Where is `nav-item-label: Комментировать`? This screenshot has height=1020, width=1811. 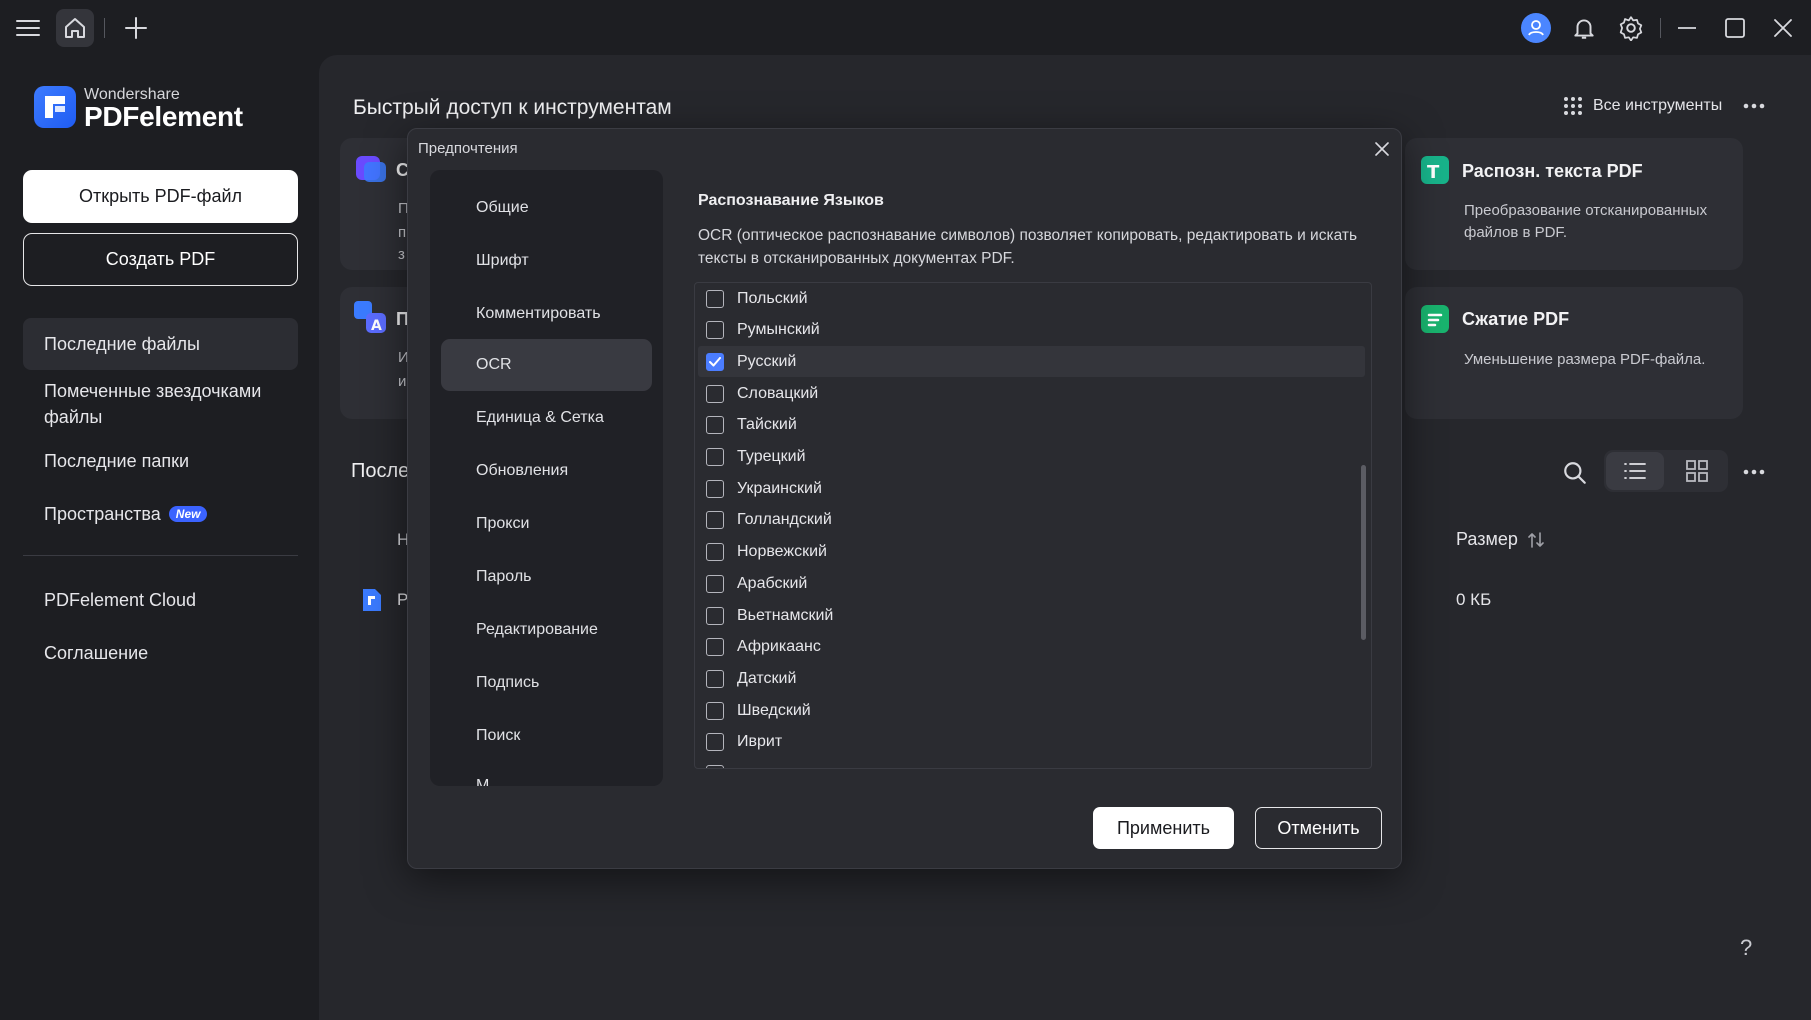
nav-item-label: Комментировать is located at coordinates (538, 313).